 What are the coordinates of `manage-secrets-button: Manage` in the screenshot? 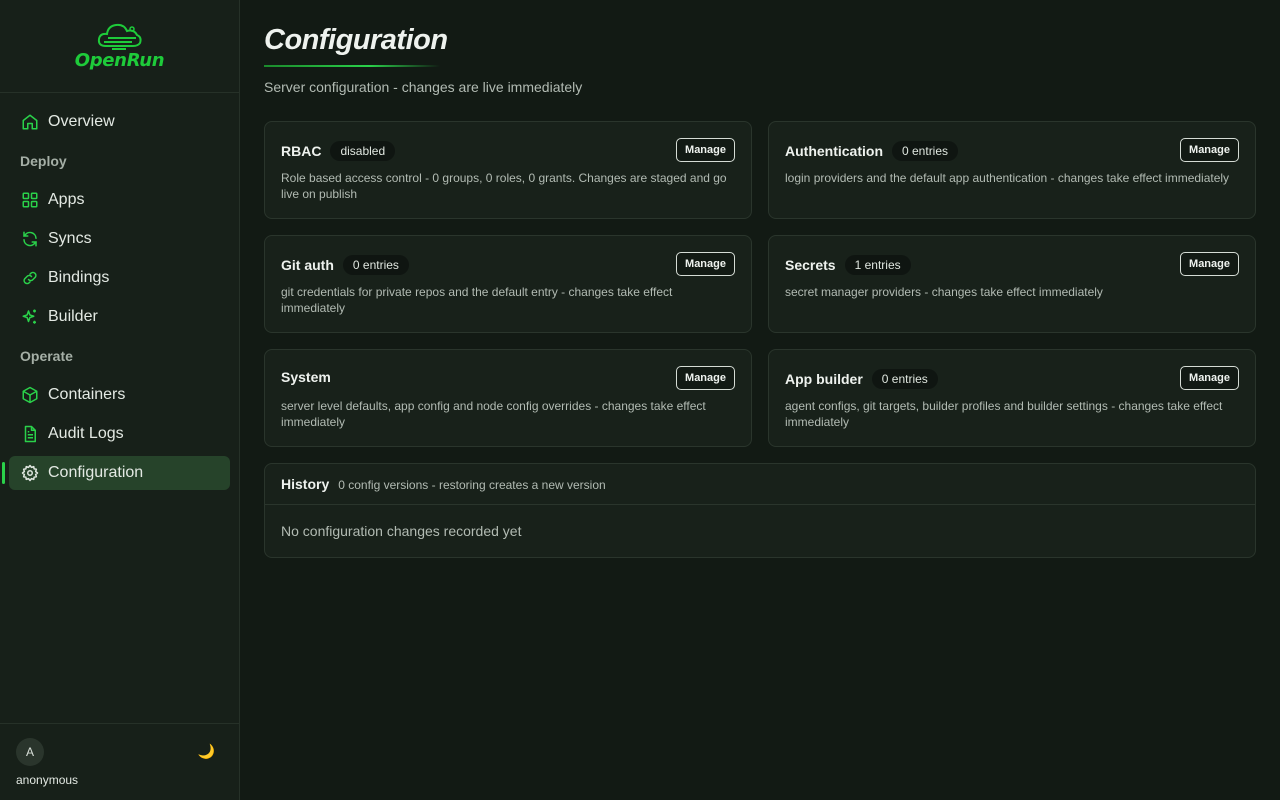 It's located at (1209, 264).